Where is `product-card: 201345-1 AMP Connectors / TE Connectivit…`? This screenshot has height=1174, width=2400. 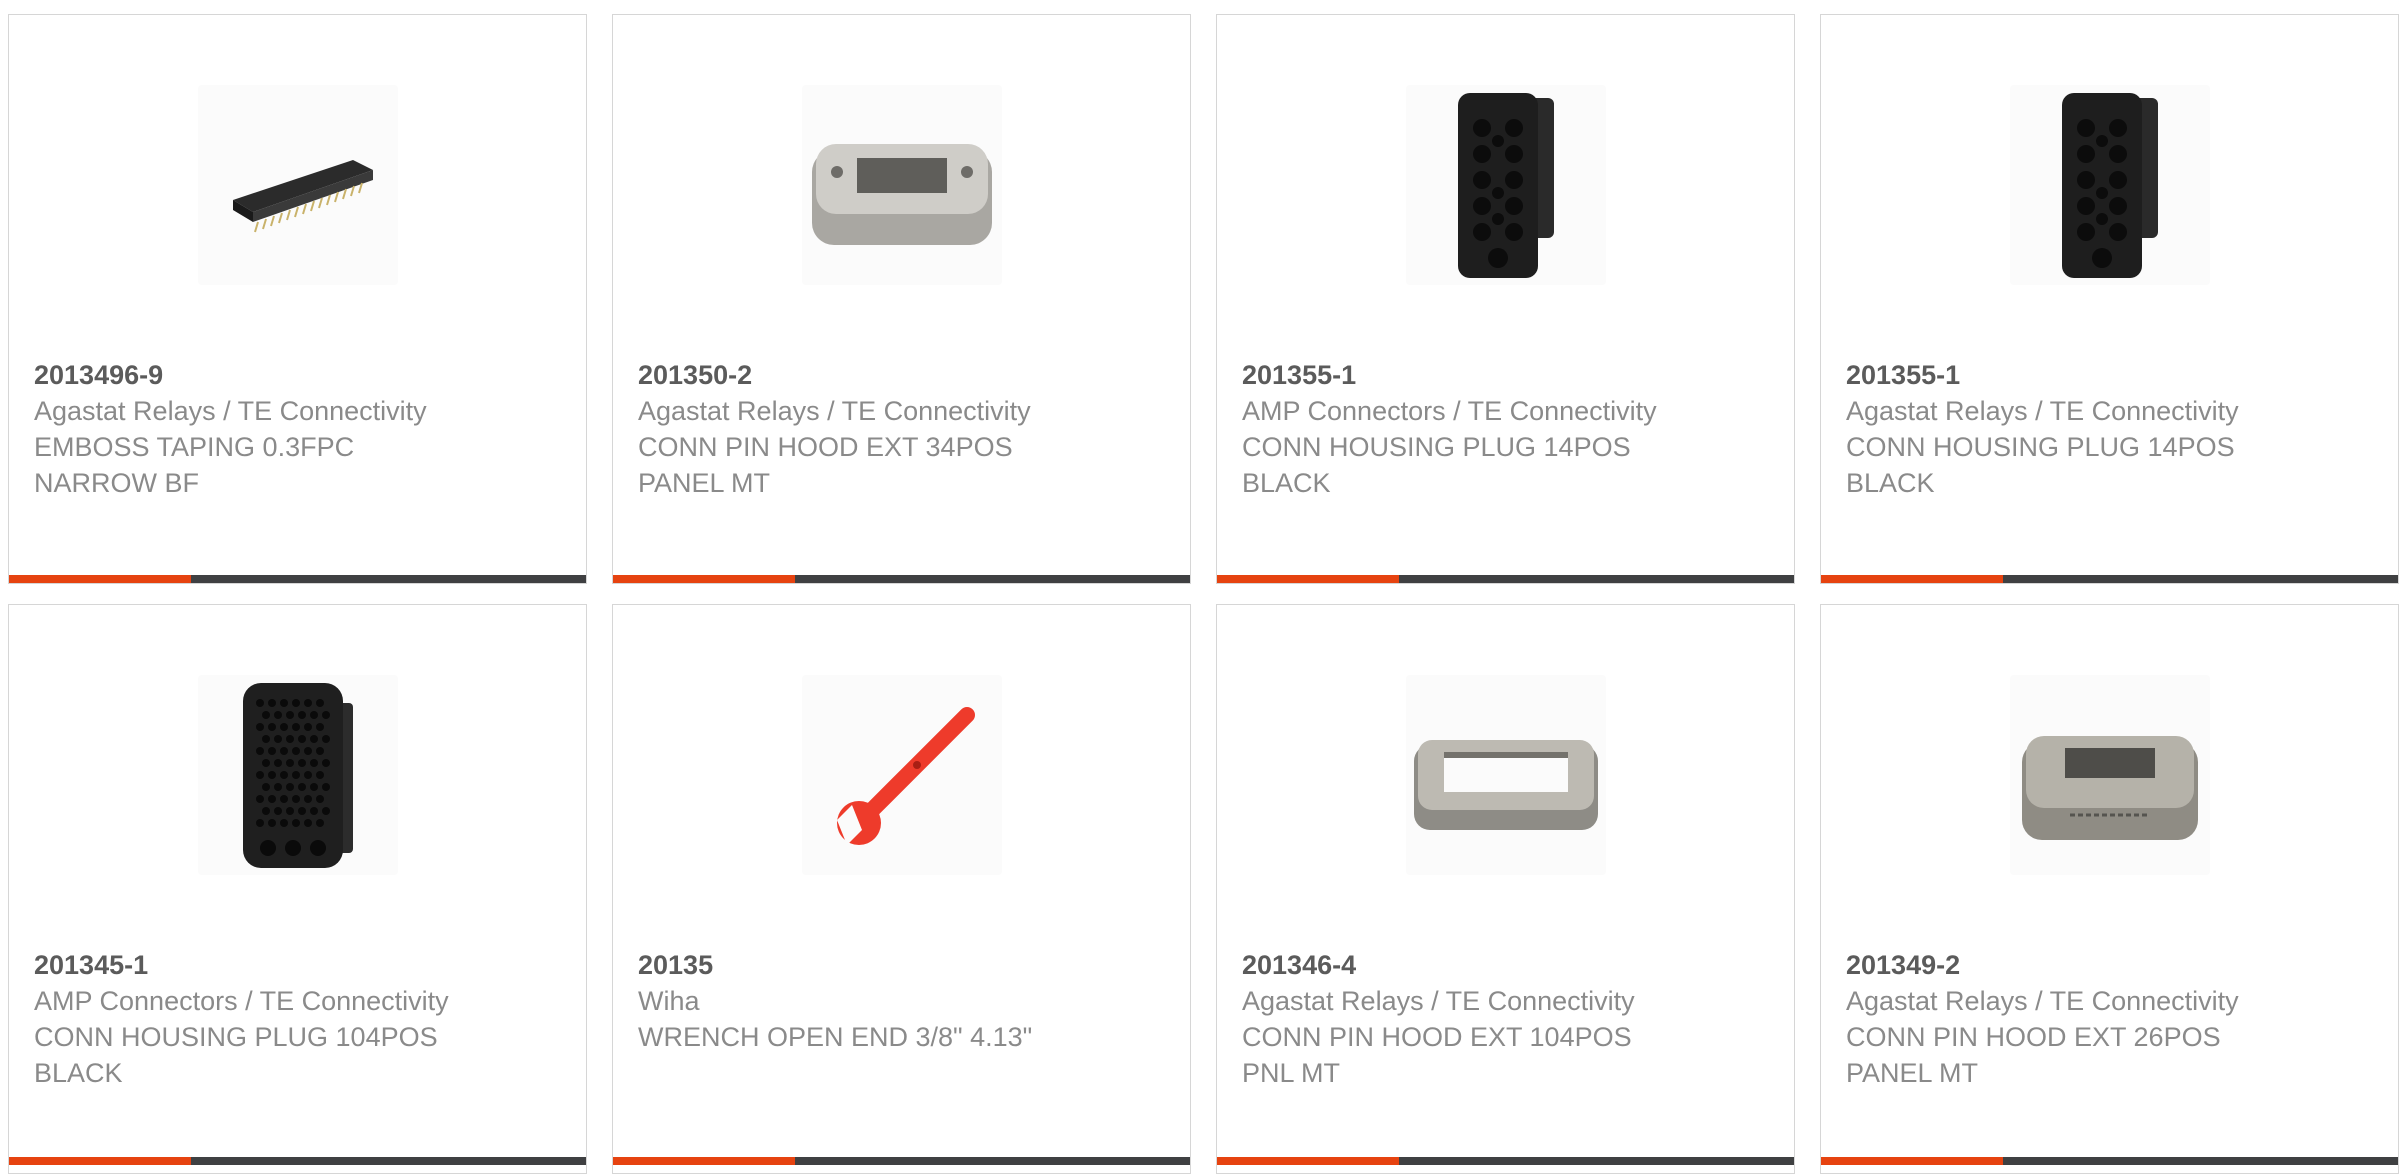 product-card: 201345-1 AMP Connectors / TE Connectivit… is located at coordinates (297, 889).